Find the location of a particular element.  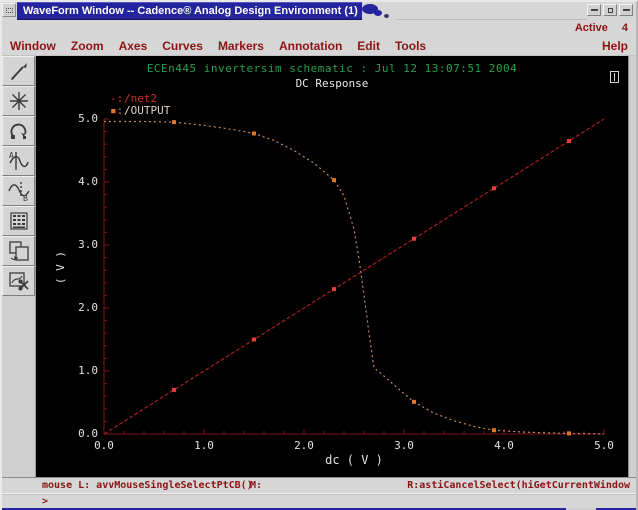

window-rollup-button is located at coordinates (626, 10).